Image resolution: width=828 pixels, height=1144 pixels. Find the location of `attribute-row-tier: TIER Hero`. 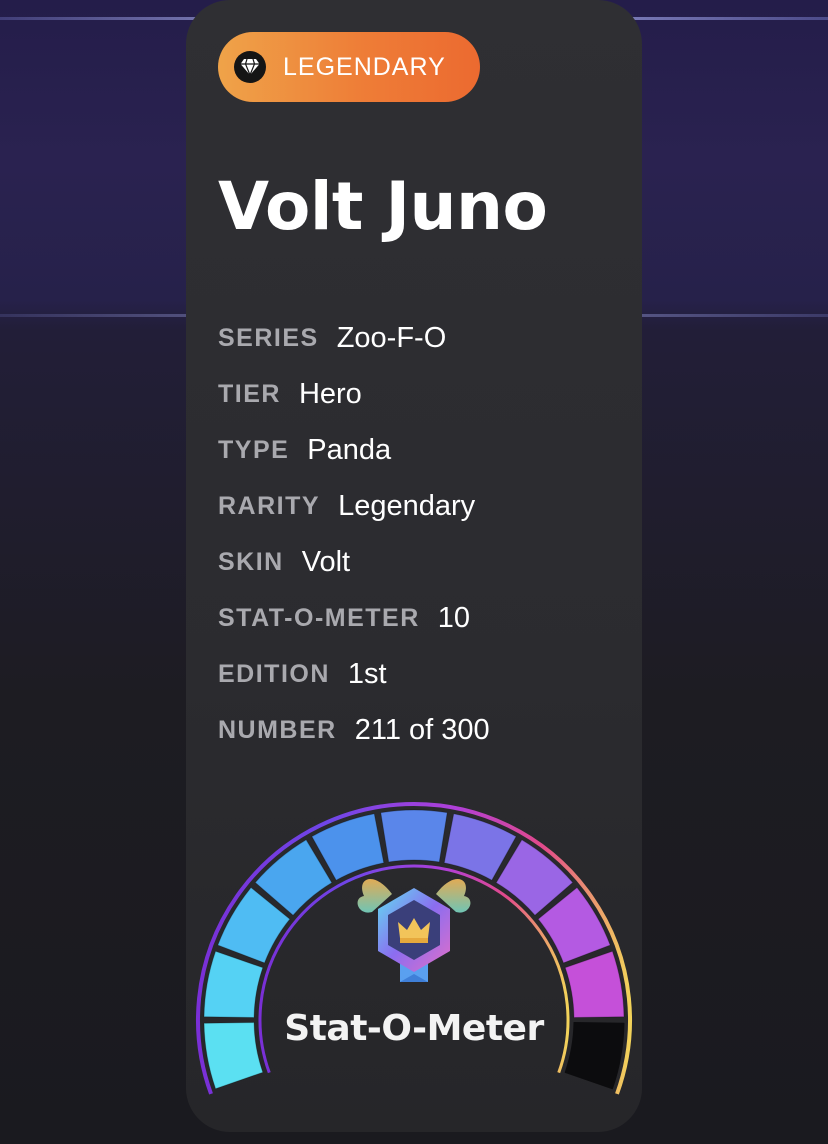

attribute-row-tier: TIER Hero is located at coordinates (354, 394).